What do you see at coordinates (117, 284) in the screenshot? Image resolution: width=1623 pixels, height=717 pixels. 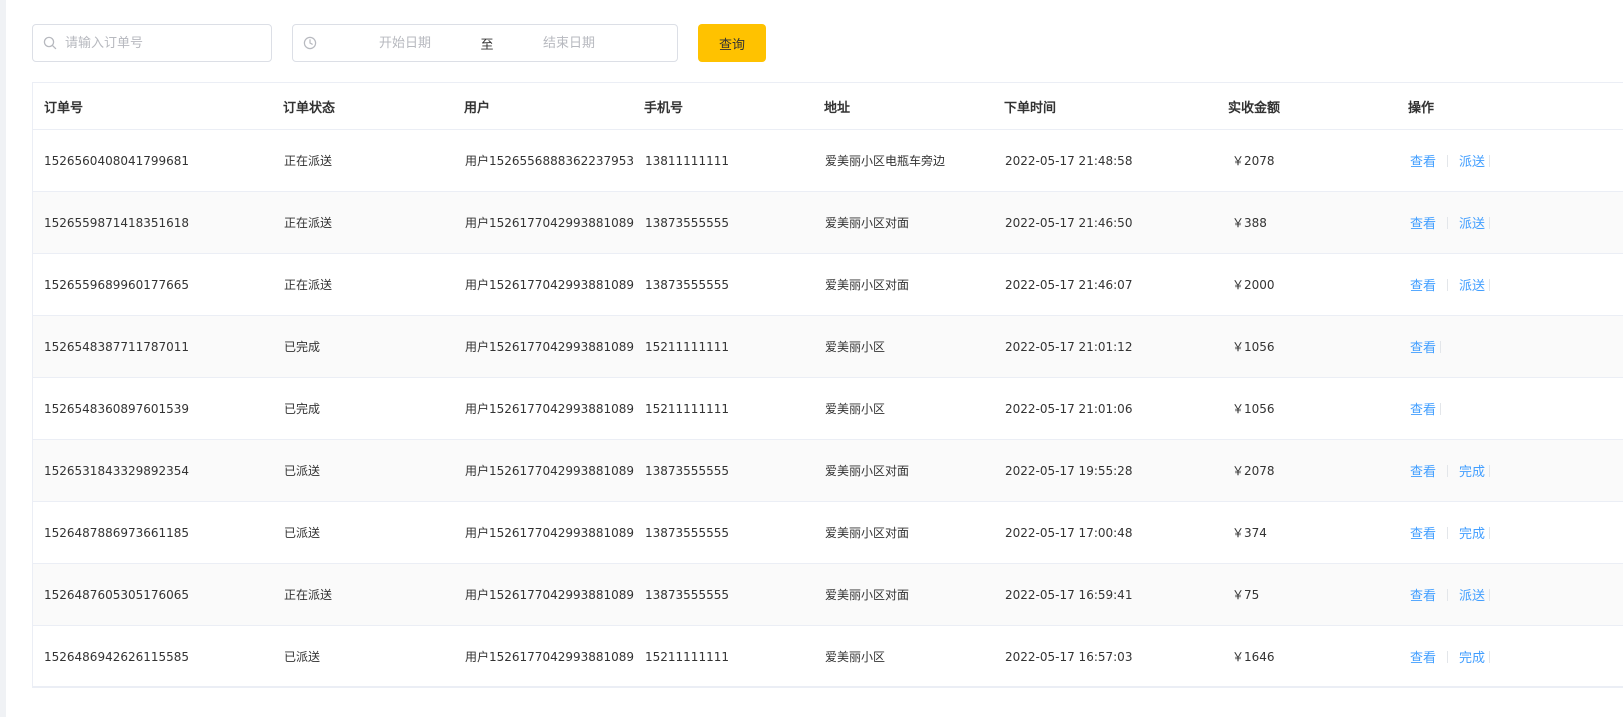 I see `cell-order-id: 1526559689960177665` at bounding box center [117, 284].